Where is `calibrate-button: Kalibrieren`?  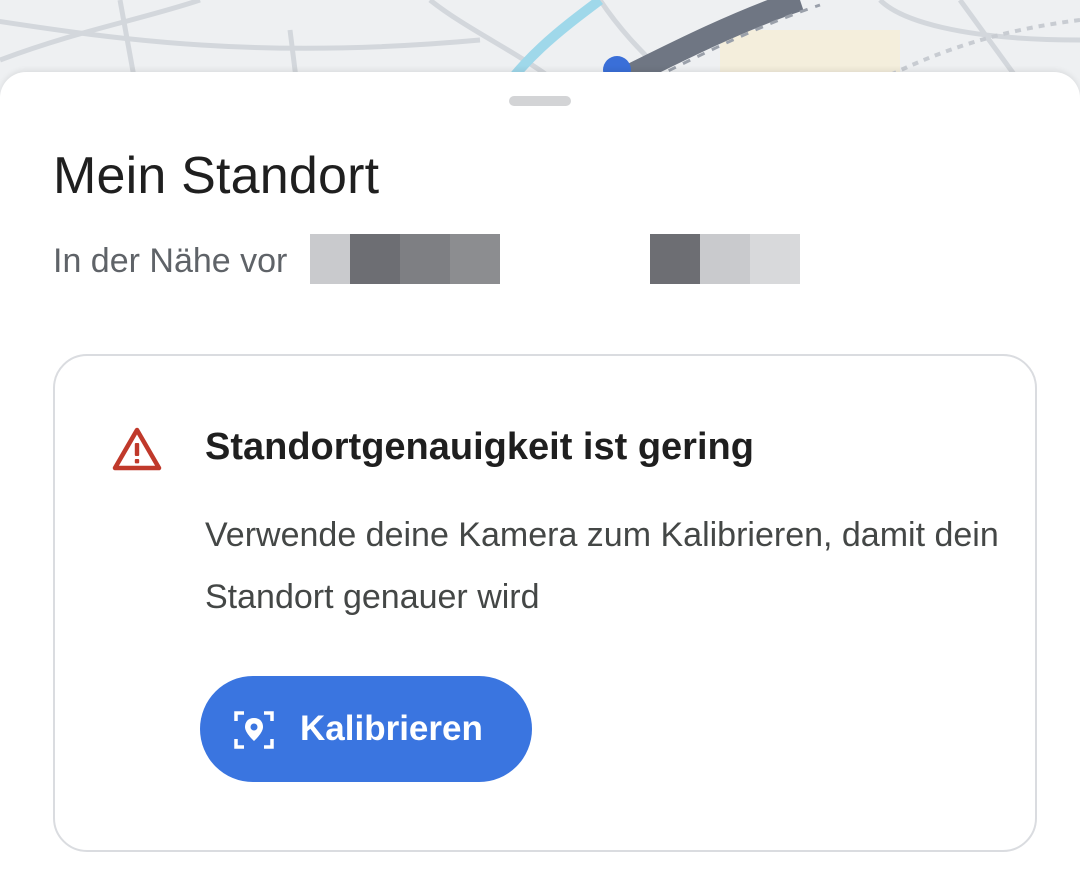
calibrate-button: Kalibrieren is located at coordinates (366, 729).